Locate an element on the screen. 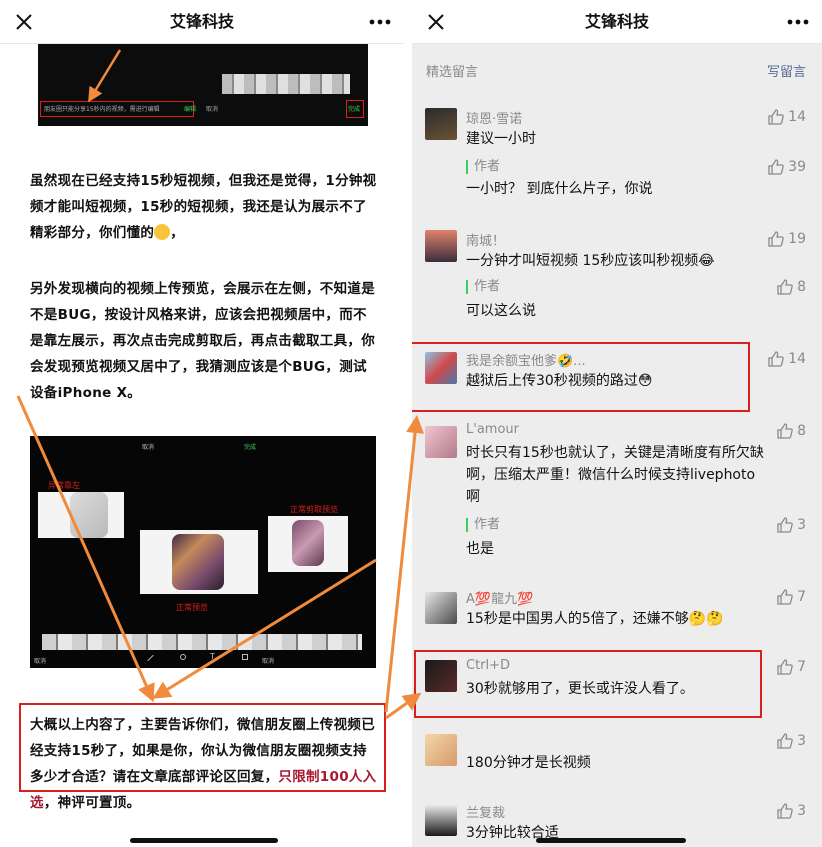 The width and height of the screenshot is (822, 847). emoji-icon is located at coordinates (183, 657).